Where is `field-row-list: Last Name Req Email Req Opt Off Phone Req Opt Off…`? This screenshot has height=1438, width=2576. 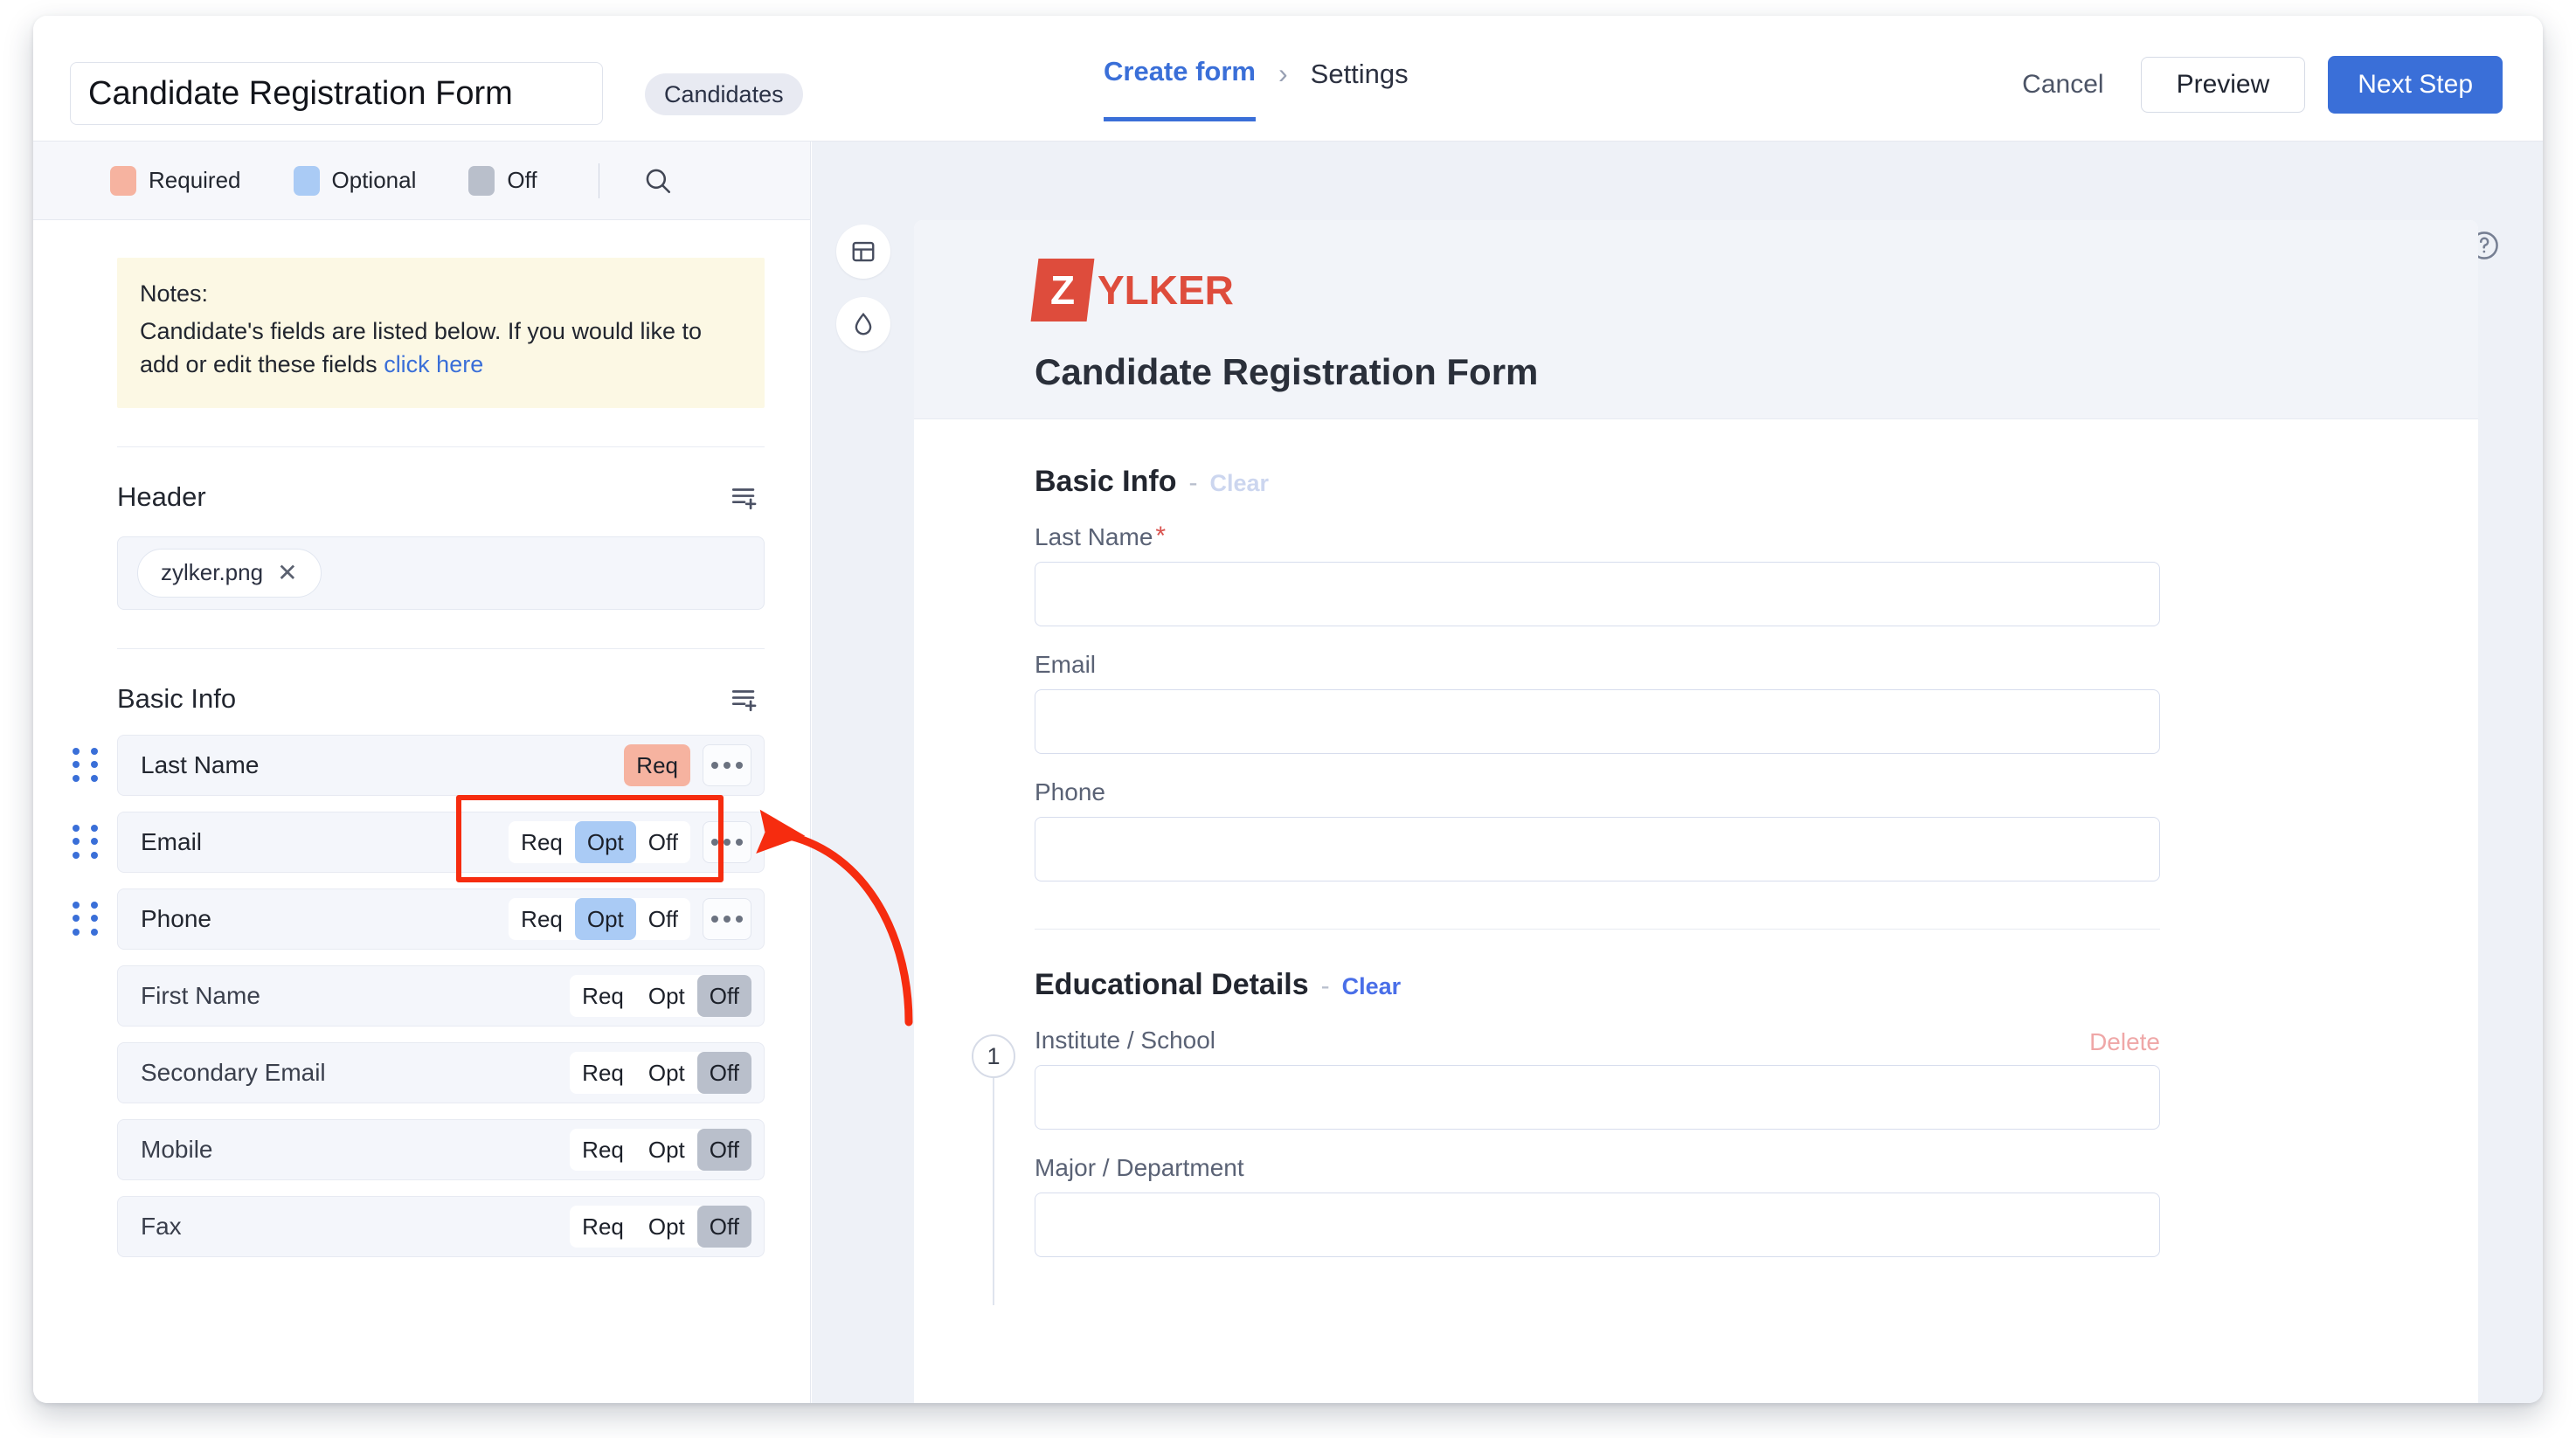
field-row-list: Last Name Req Email Req Opt Off Phone Req Opt Off… is located at coordinates (421, 995).